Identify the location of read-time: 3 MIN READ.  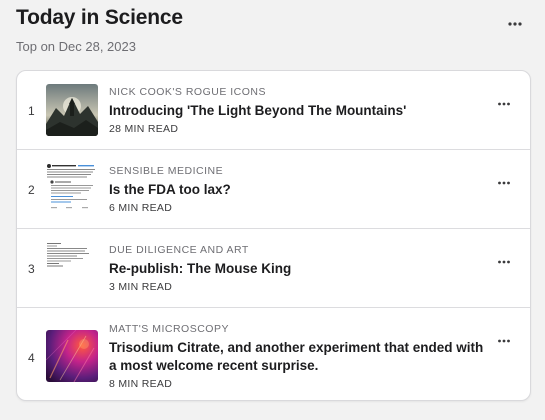
(141, 287).